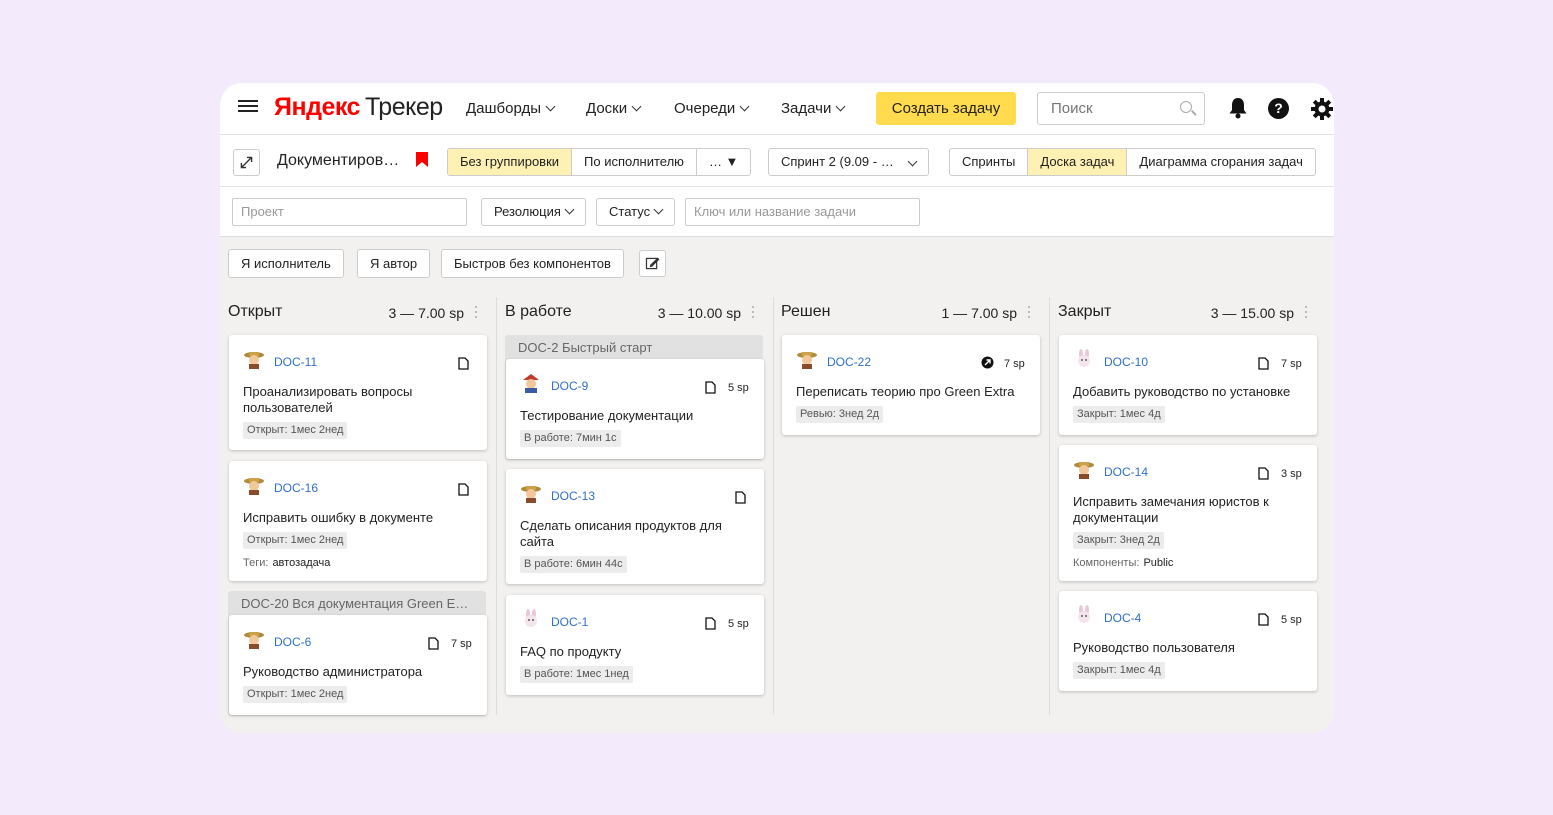 The image size is (1553, 815). I want to click on task-key: DOC-14, so click(1126, 472).